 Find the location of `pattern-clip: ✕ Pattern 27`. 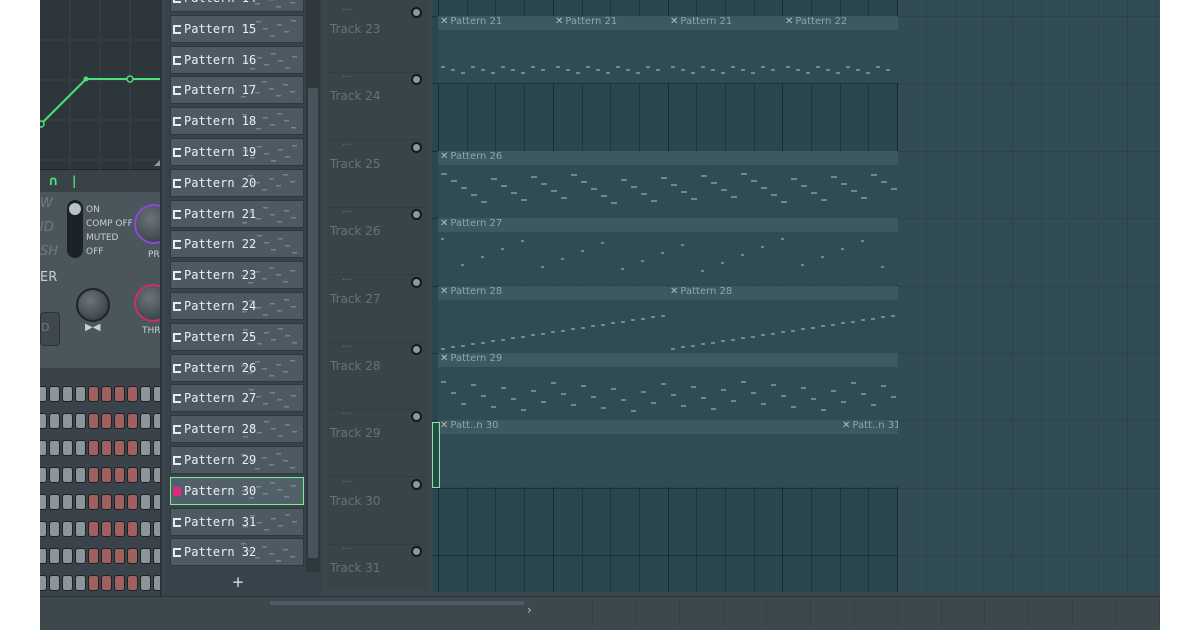

pattern-clip: ✕ Pattern 27 is located at coordinates (668, 252).